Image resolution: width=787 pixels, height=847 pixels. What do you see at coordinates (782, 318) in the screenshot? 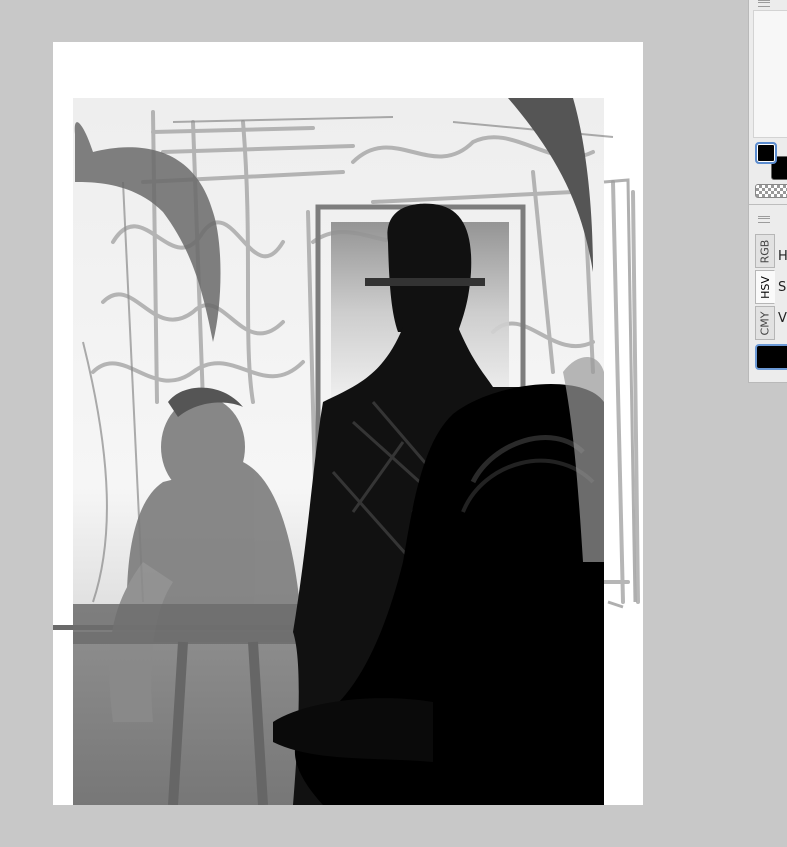
I see `value-slider-label: V` at bounding box center [782, 318].